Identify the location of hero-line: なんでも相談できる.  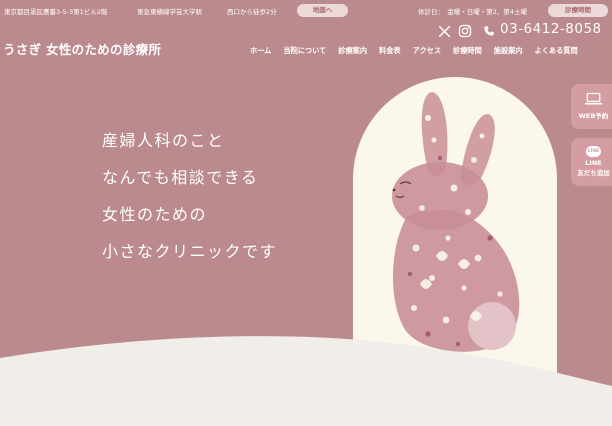
(180, 177).